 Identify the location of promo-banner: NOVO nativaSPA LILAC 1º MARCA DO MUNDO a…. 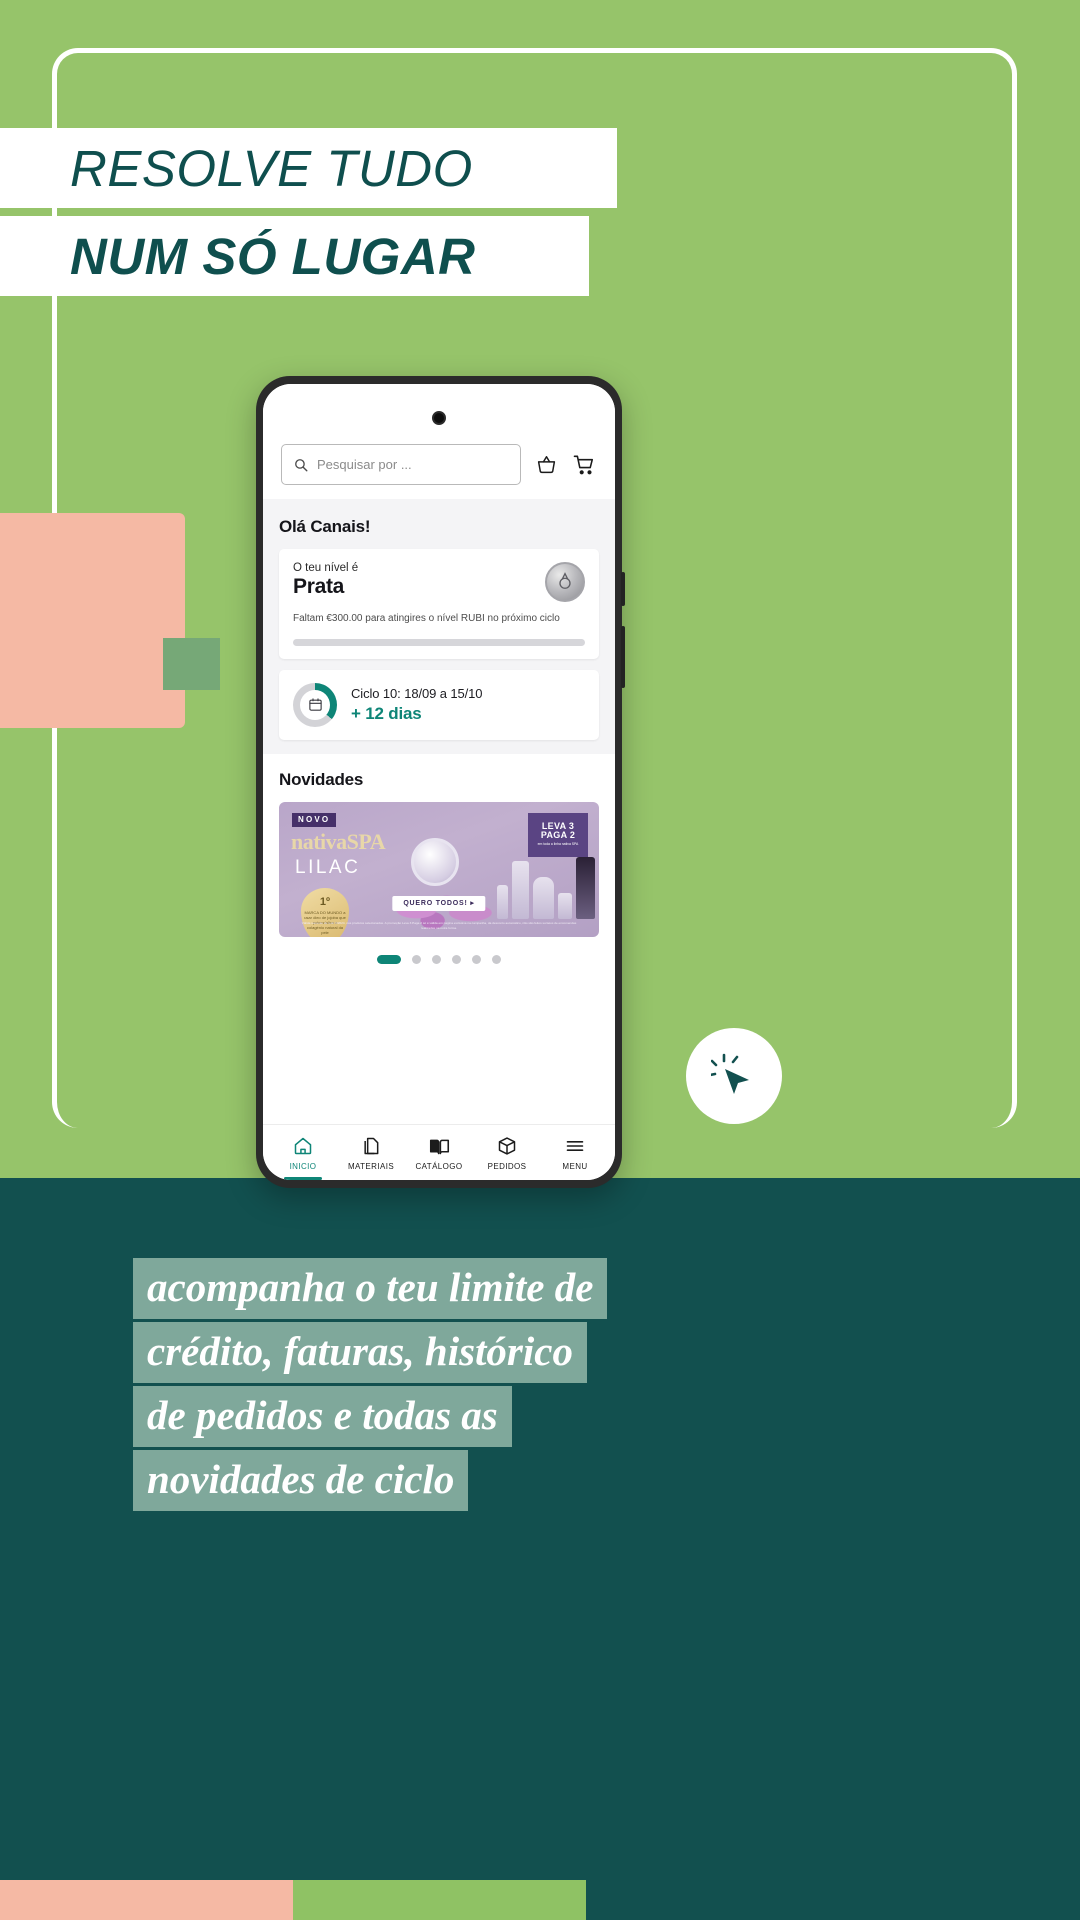
(439, 869).